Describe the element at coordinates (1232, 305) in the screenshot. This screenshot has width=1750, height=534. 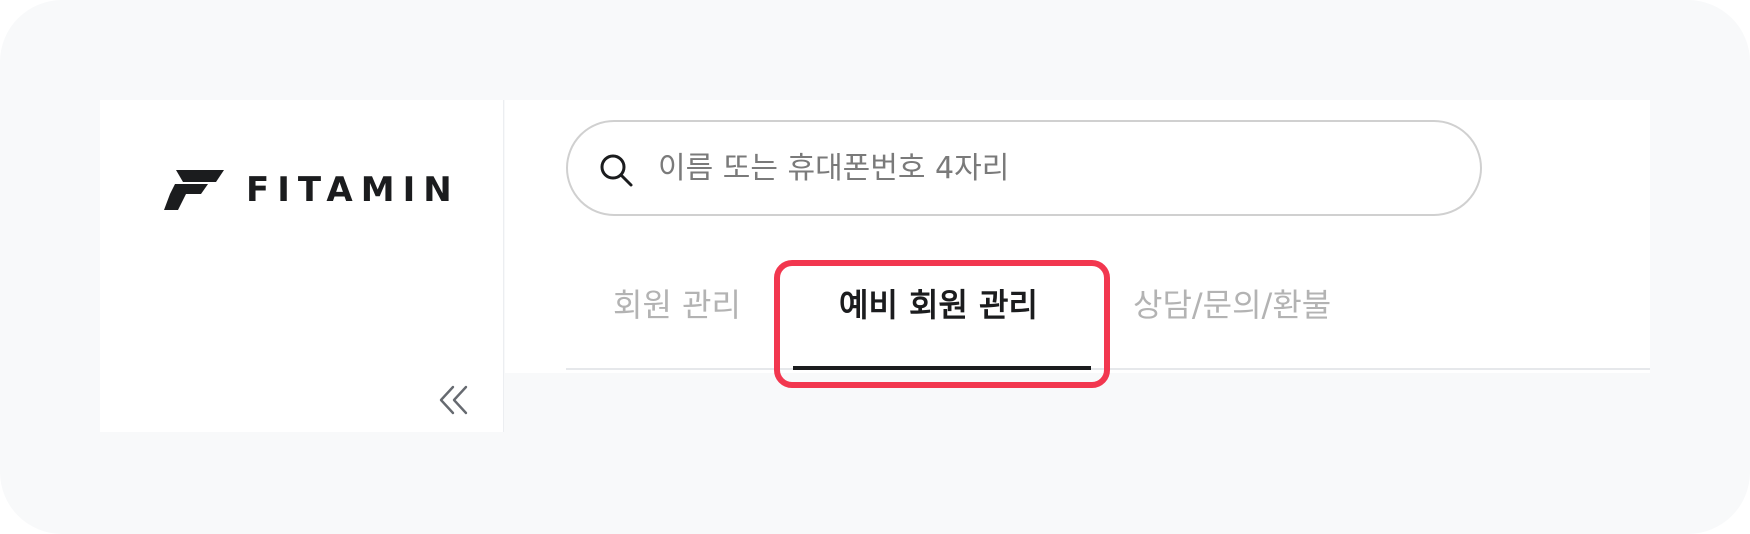
I see `tab-consultation-inquiry-refund: 상담/문의/환불` at that location.